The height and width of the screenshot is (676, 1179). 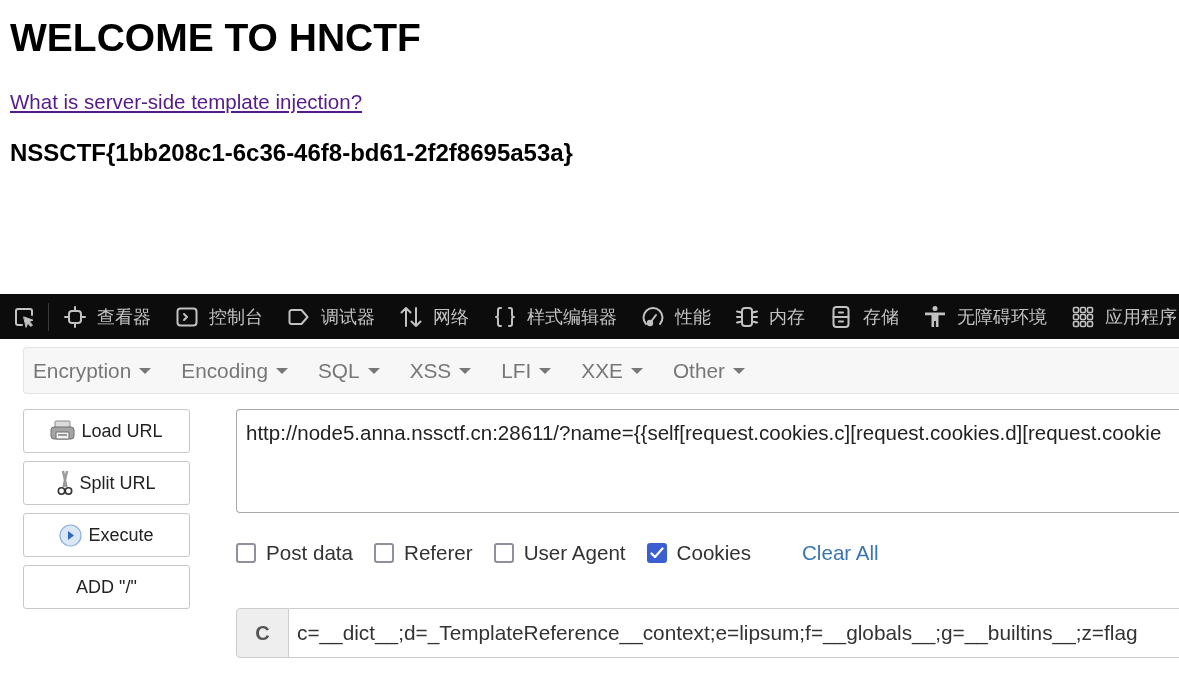 I want to click on hackbar-action-button: Load URL, so click(x=106, y=431).